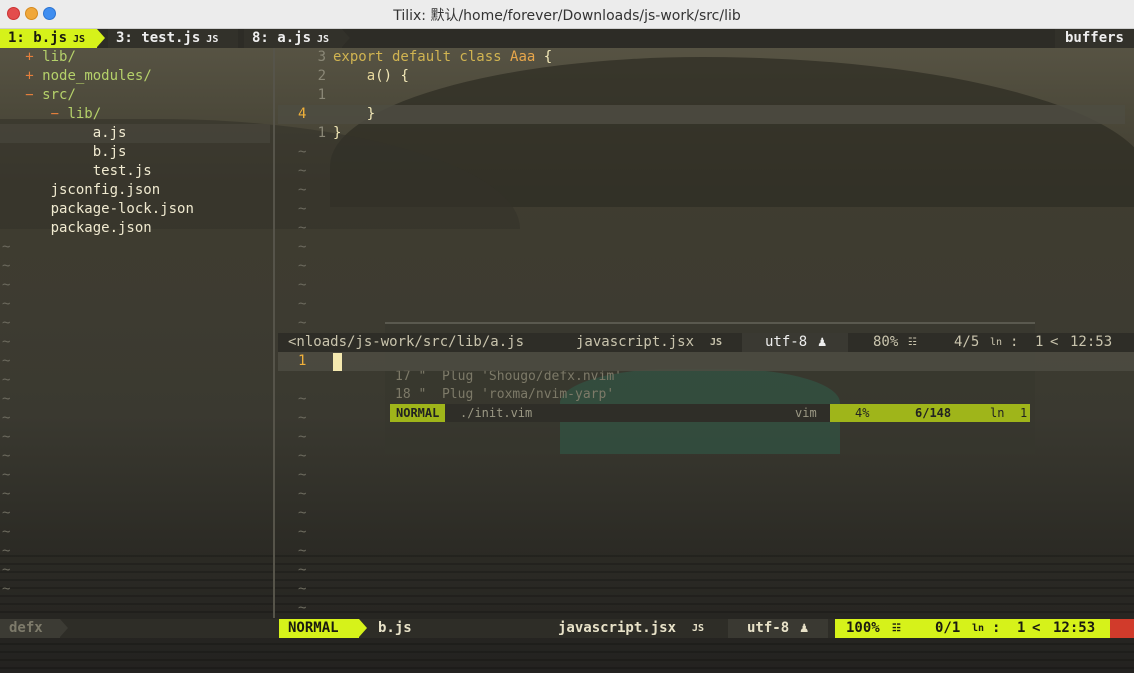 Image resolution: width=1134 pixels, height=673 pixels. Describe the element at coordinates (97, 76) in the screenshot. I see `tree-item-label: node_modules/` at that location.